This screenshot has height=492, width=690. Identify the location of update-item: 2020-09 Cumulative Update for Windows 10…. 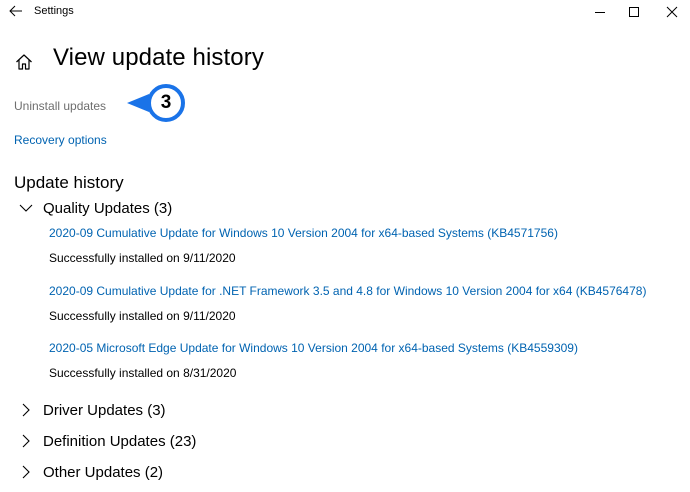
(303, 245).